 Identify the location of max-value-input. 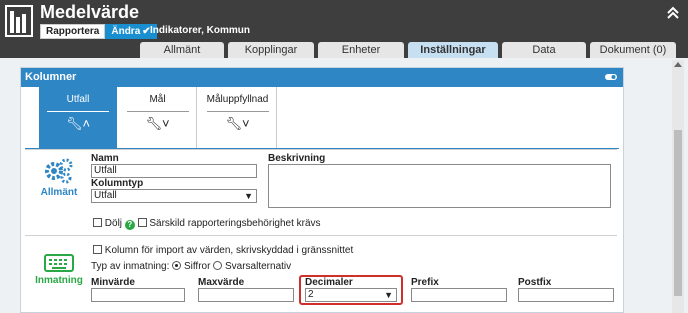
(246, 295).